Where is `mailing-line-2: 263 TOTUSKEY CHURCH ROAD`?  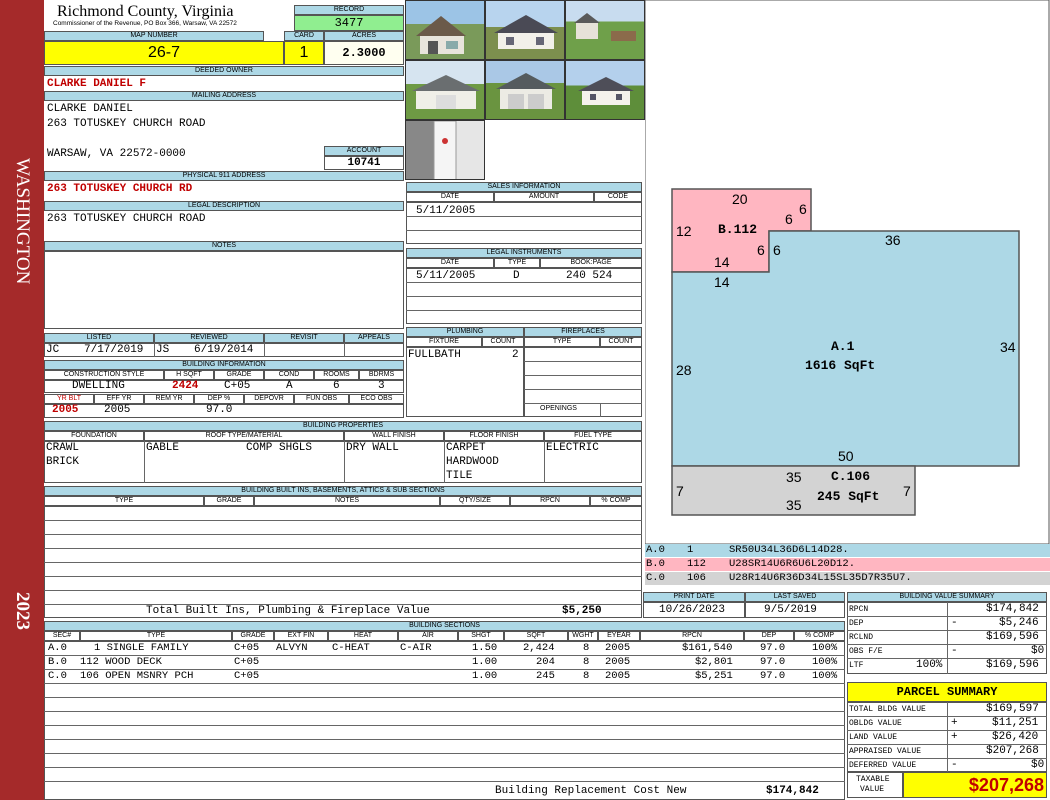
mailing-line-2: 263 TOTUSKEY CHURCH ROAD is located at coordinates (126, 124).